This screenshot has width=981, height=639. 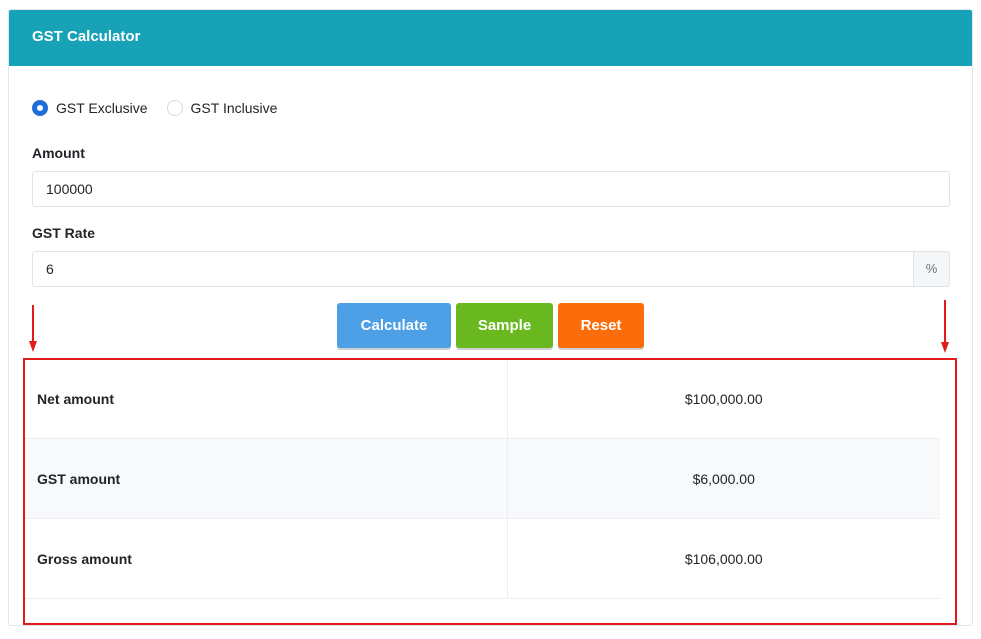 What do you see at coordinates (491, 189) in the screenshot?
I see `amount-input: 100000` at bounding box center [491, 189].